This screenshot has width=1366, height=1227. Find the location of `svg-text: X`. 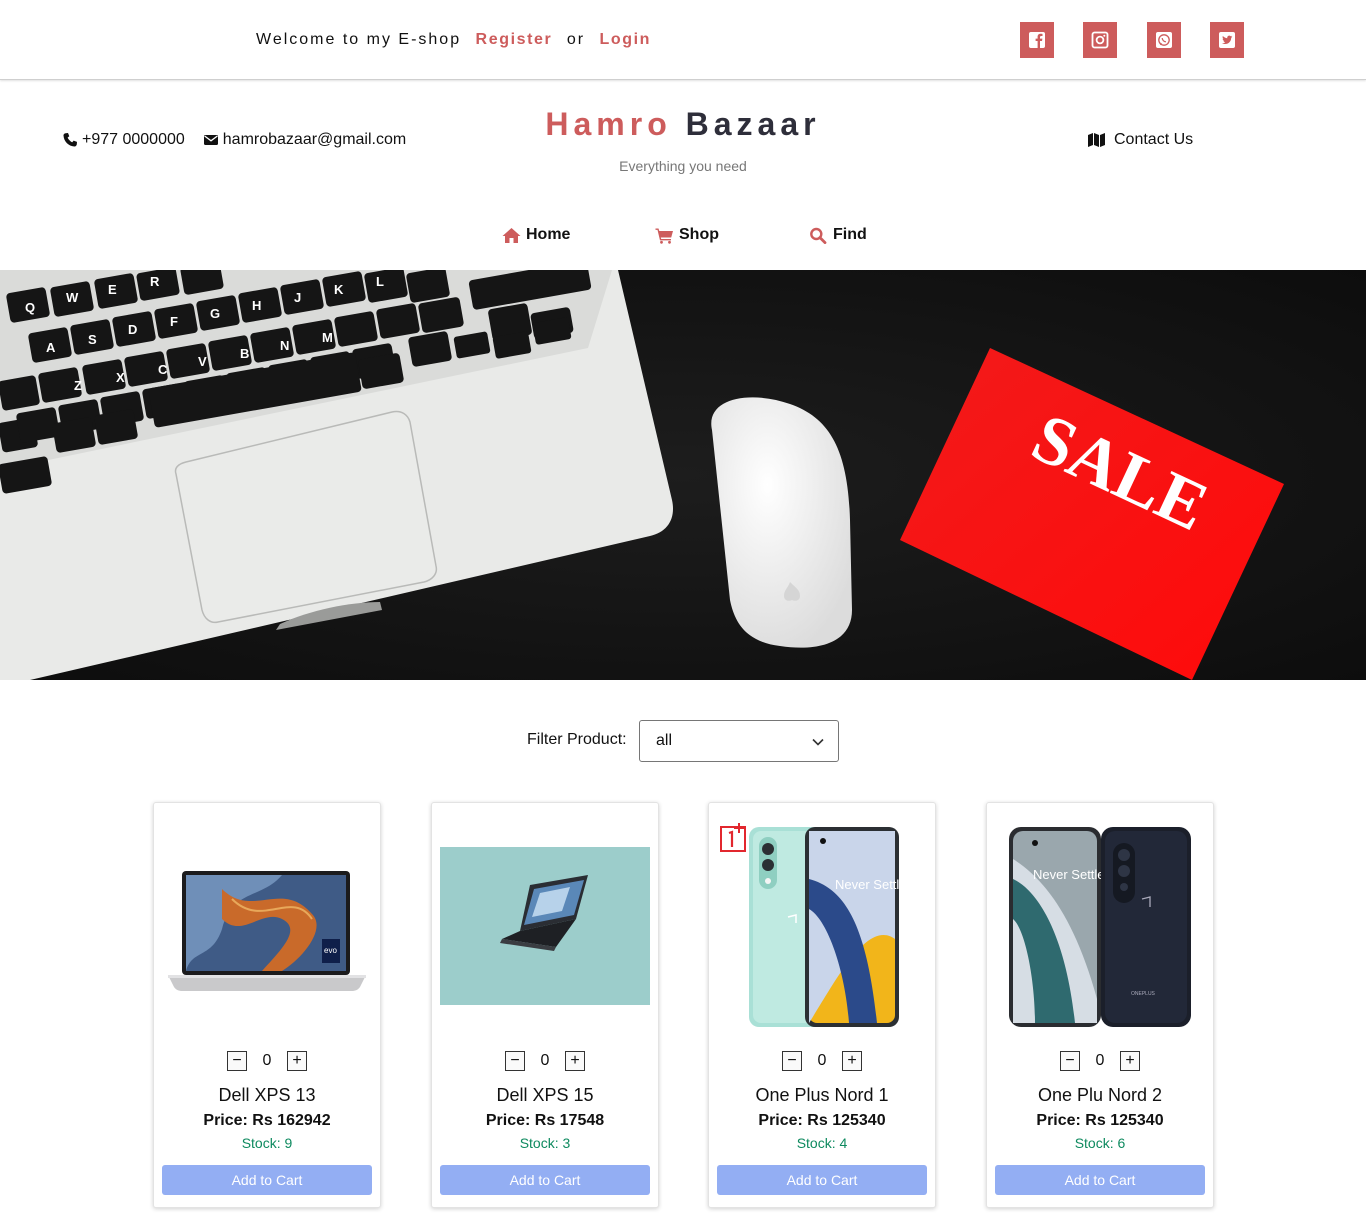

svg-text: X is located at coordinates (120, 377).